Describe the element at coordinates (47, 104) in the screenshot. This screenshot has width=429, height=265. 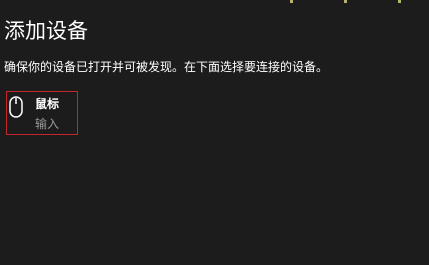
I see `device-name: 鼠标` at that location.